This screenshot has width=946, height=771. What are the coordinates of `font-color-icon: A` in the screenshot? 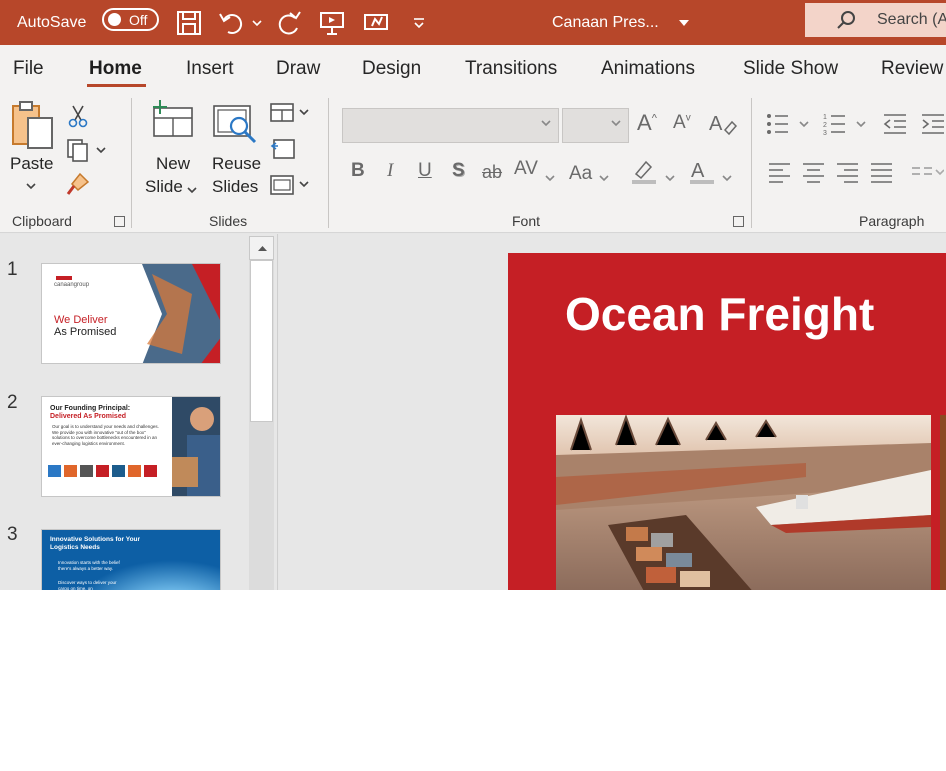 It's located at (702, 174).